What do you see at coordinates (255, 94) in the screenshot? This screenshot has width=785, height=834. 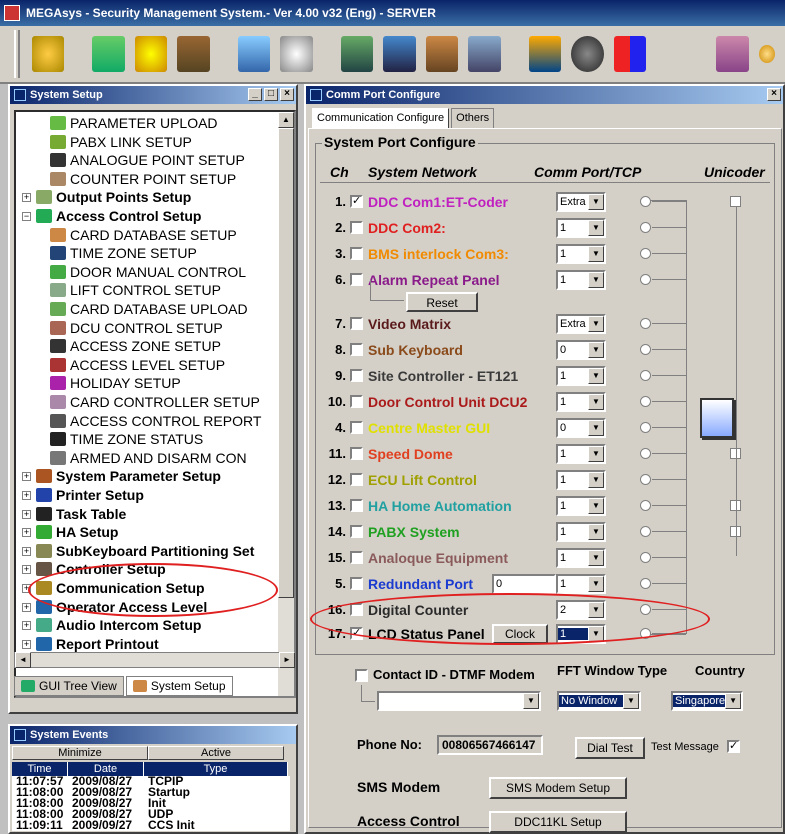 I see `minimize-button: _` at bounding box center [255, 94].